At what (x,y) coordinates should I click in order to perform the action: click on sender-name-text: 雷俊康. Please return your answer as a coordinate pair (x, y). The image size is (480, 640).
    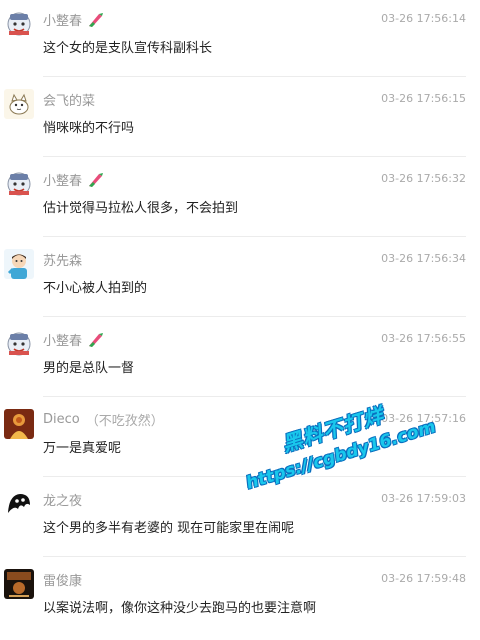
    Looking at the image, I should click on (63, 581).